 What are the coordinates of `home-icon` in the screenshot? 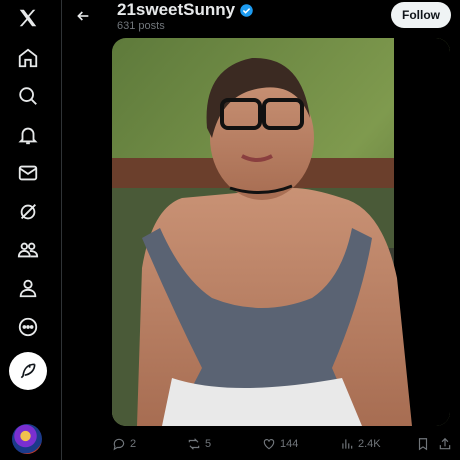 It's located at (28, 58).